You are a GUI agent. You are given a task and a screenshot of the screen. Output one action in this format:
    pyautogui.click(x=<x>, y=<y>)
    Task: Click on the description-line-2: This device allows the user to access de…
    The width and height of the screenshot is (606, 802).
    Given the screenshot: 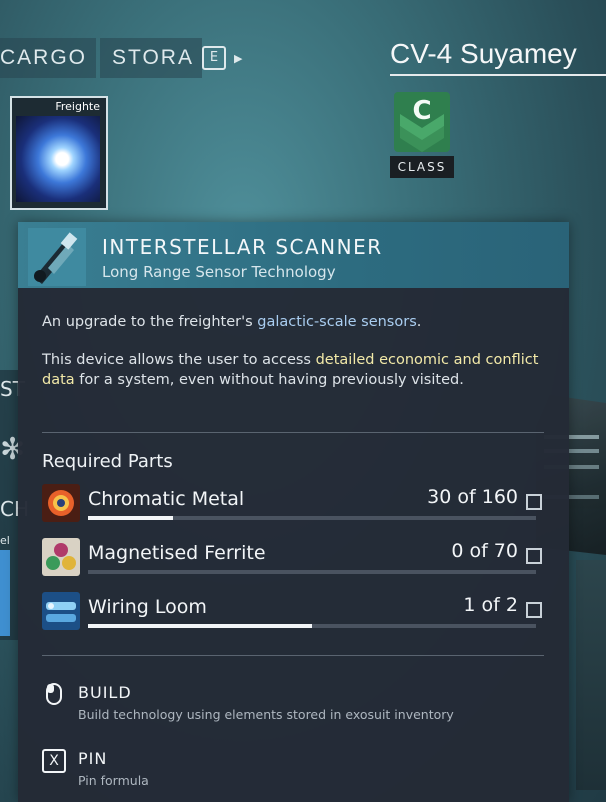 What is the action you would take?
    pyautogui.click(x=290, y=370)
    